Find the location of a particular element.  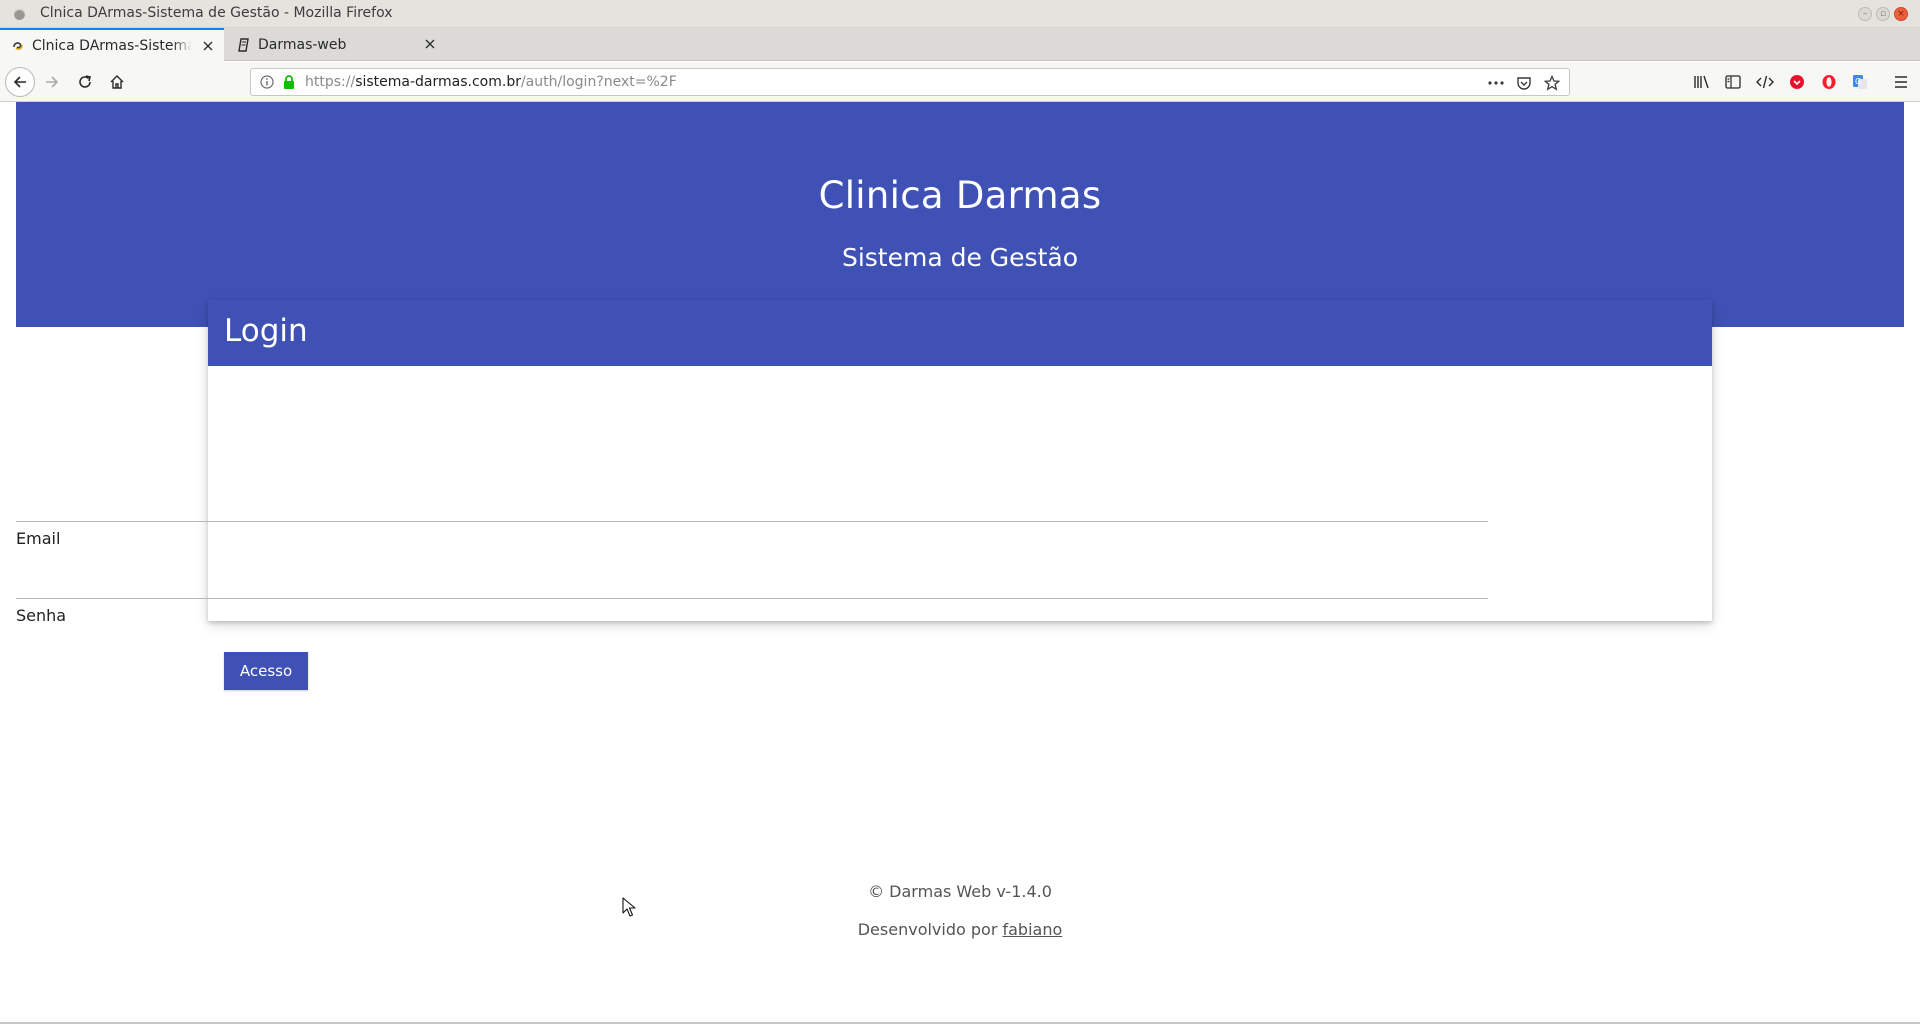

tab-darmas-web: Darmas-web is located at coordinates (336, 44).